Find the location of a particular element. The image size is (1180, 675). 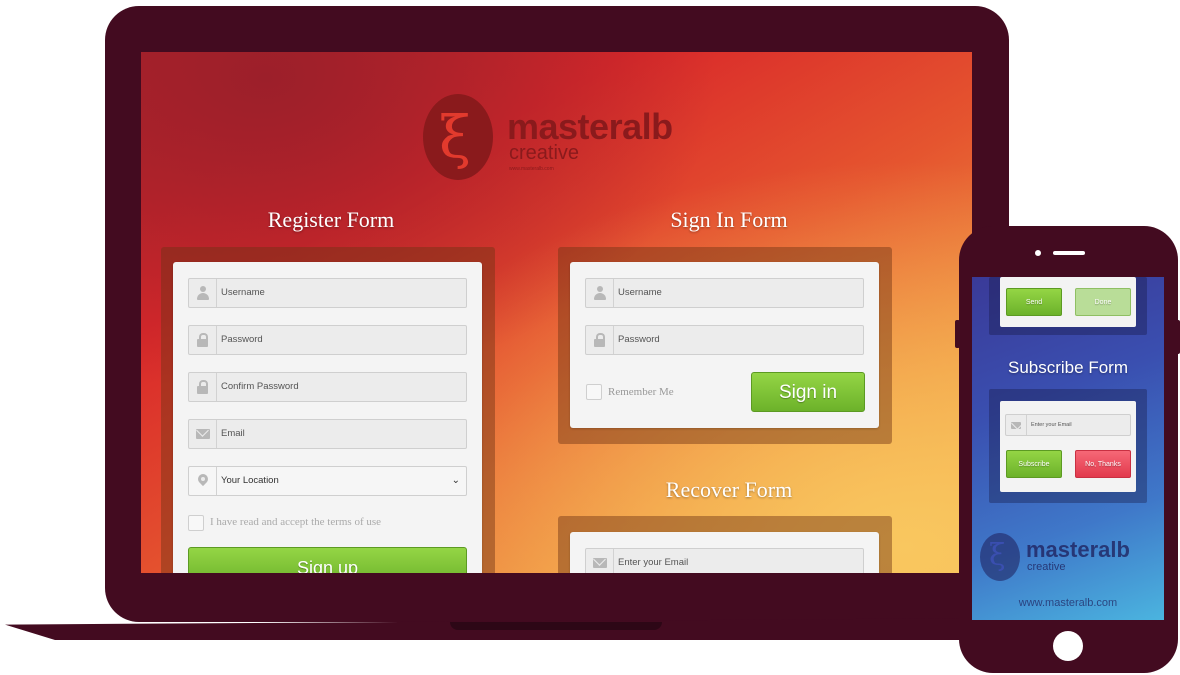

register-terms-label: I have read and accept the terms of use is located at coordinates (296, 522).